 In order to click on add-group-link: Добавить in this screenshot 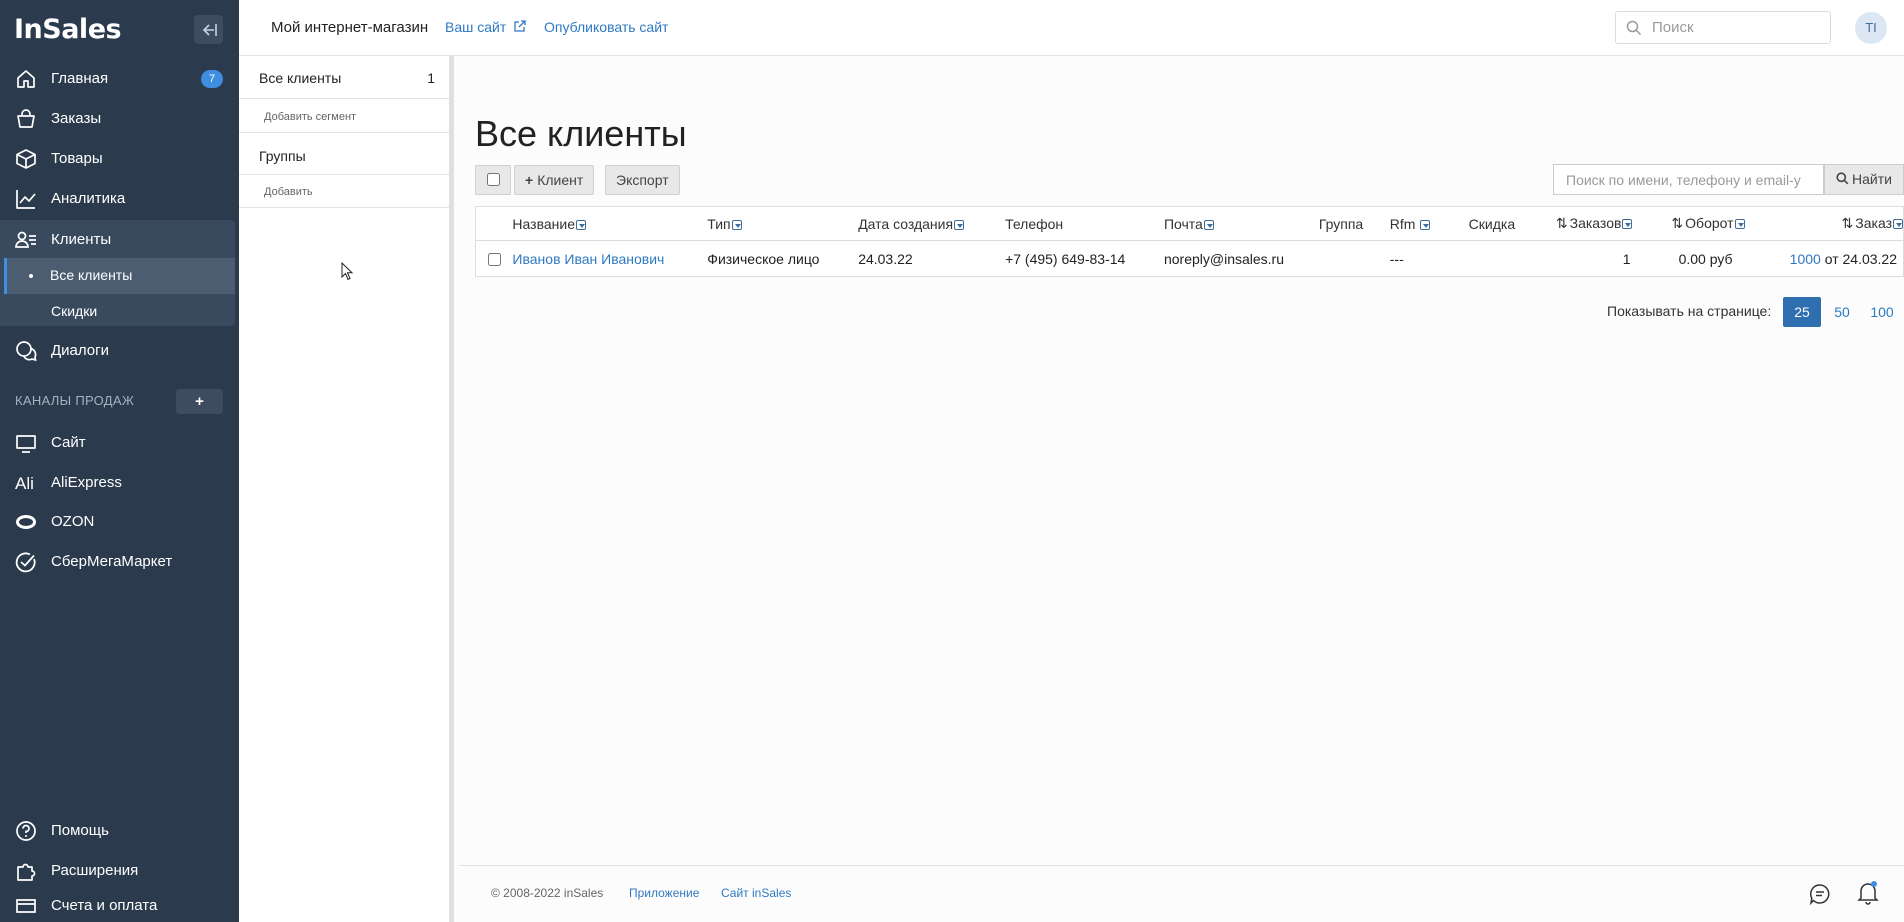, I will do `click(288, 192)`.